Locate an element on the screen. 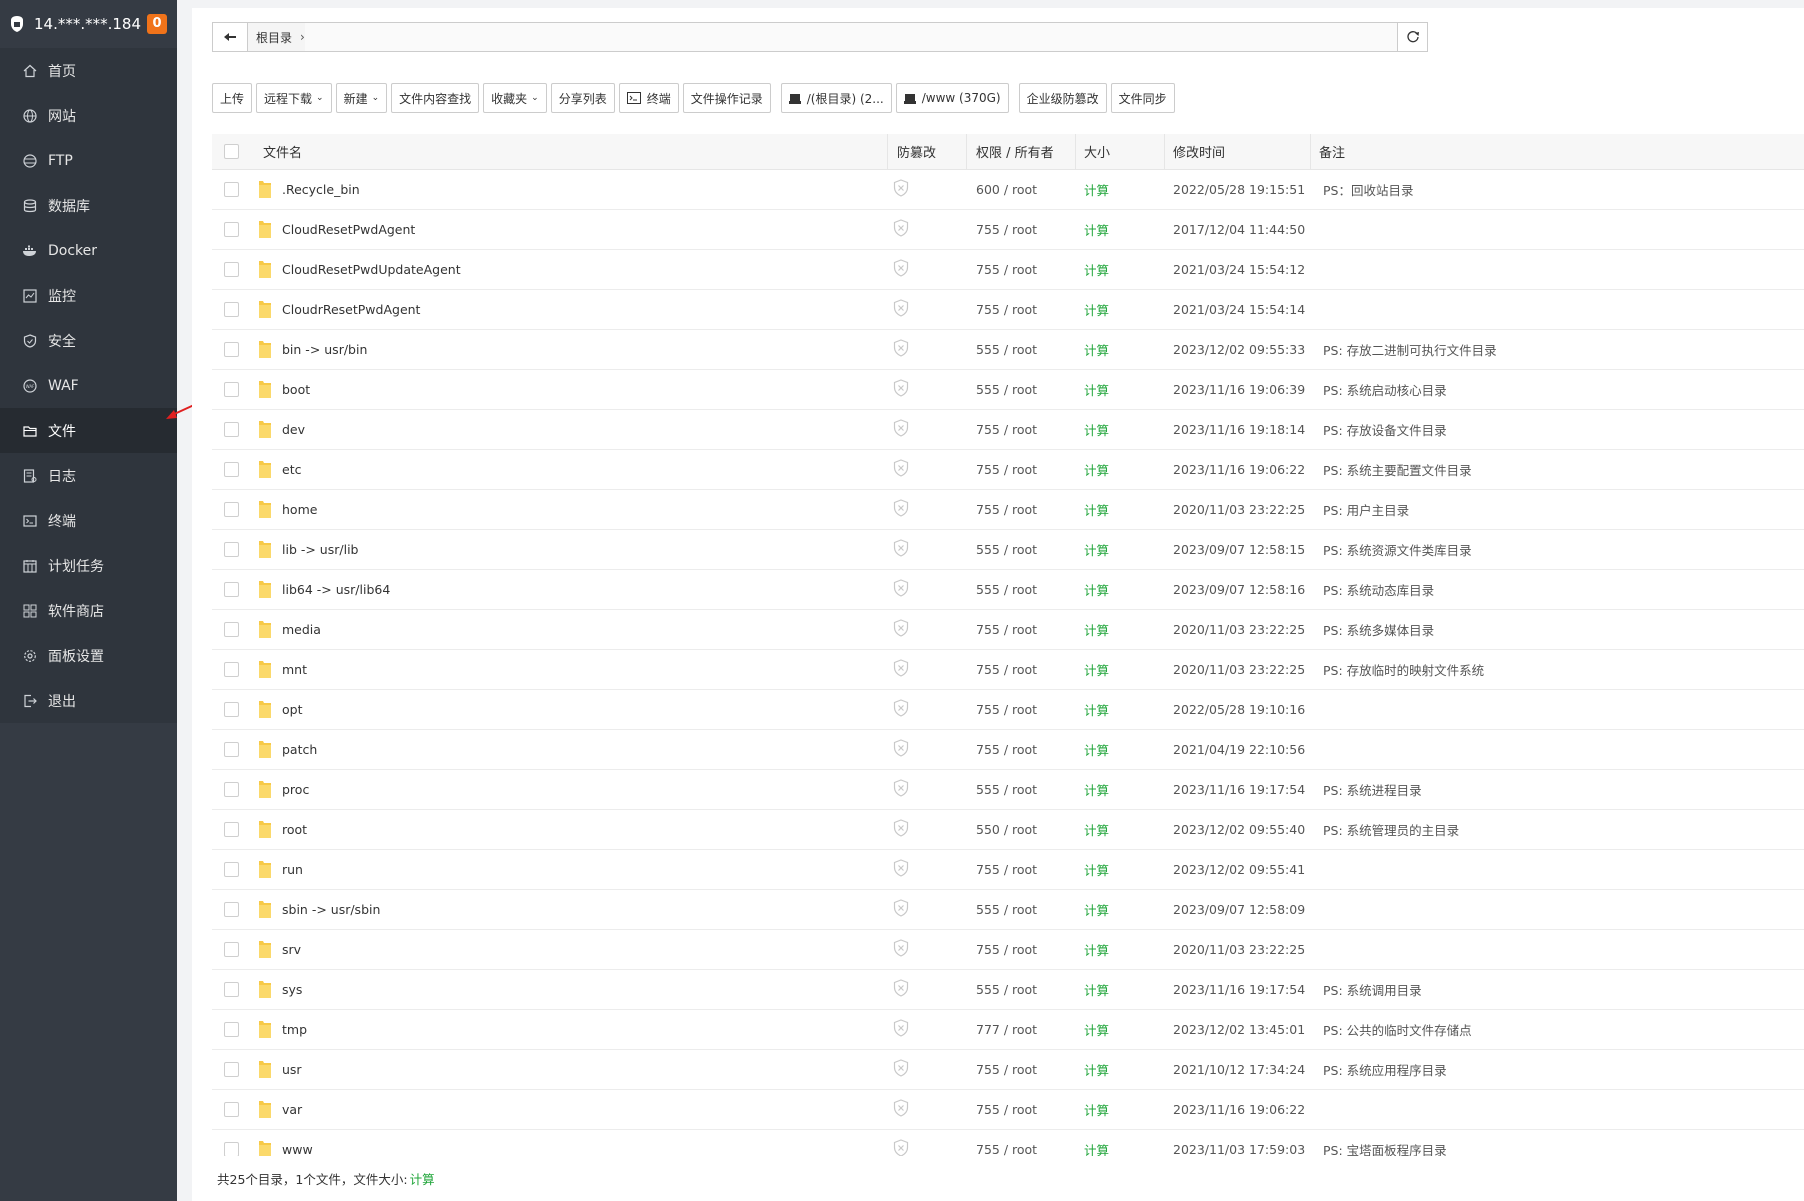 Image resolution: width=1804 pixels, height=1201 pixels. file-name: sys is located at coordinates (292, 989).